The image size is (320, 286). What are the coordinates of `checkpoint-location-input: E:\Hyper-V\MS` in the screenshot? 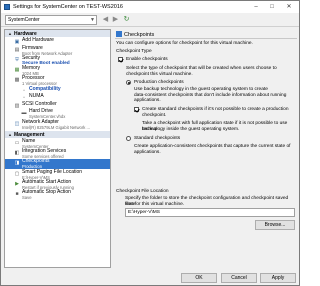 It's located at (210, 212).